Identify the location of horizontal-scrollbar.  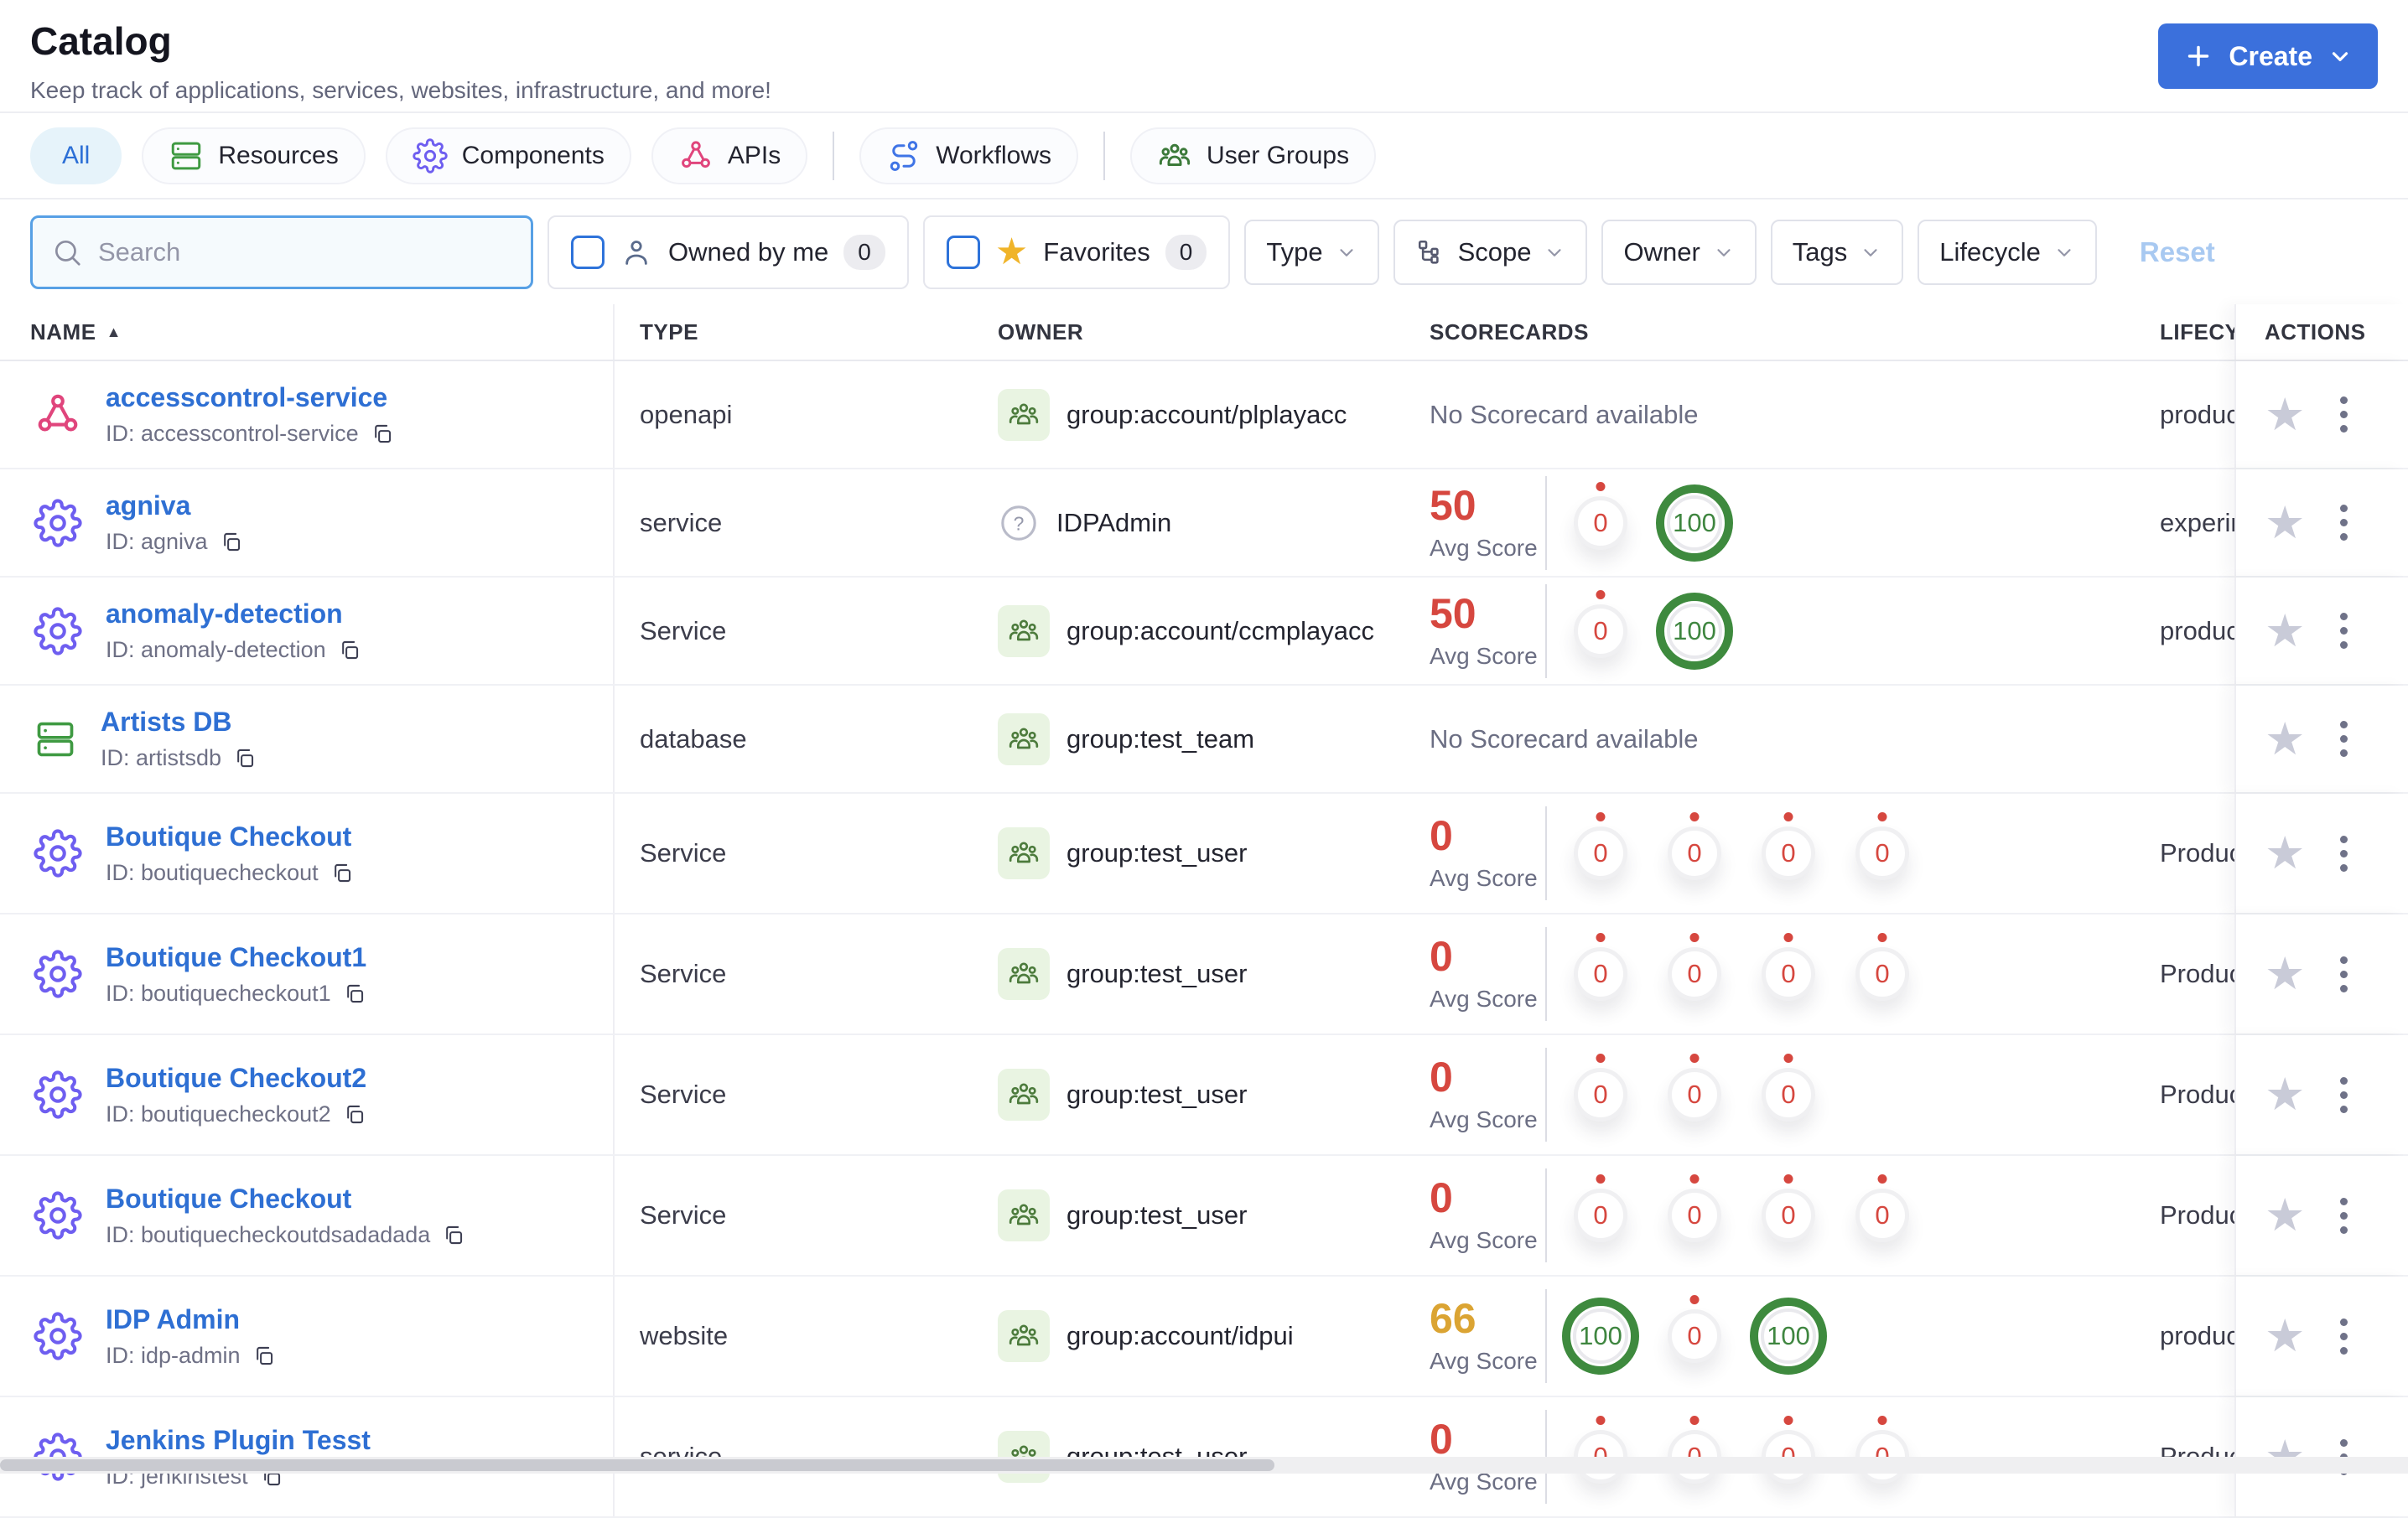
(1204, 1466).